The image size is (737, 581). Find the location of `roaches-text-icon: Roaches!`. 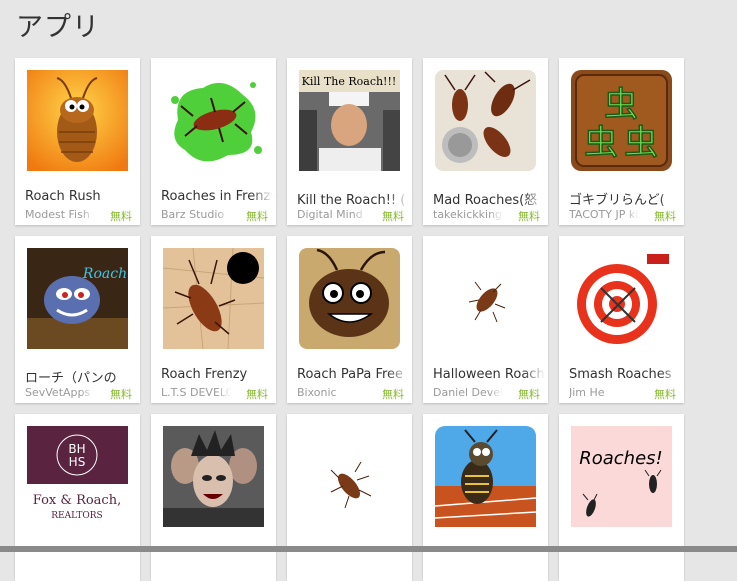

roaches-text-icon: Roaches! is located at coordinates (621, 476).